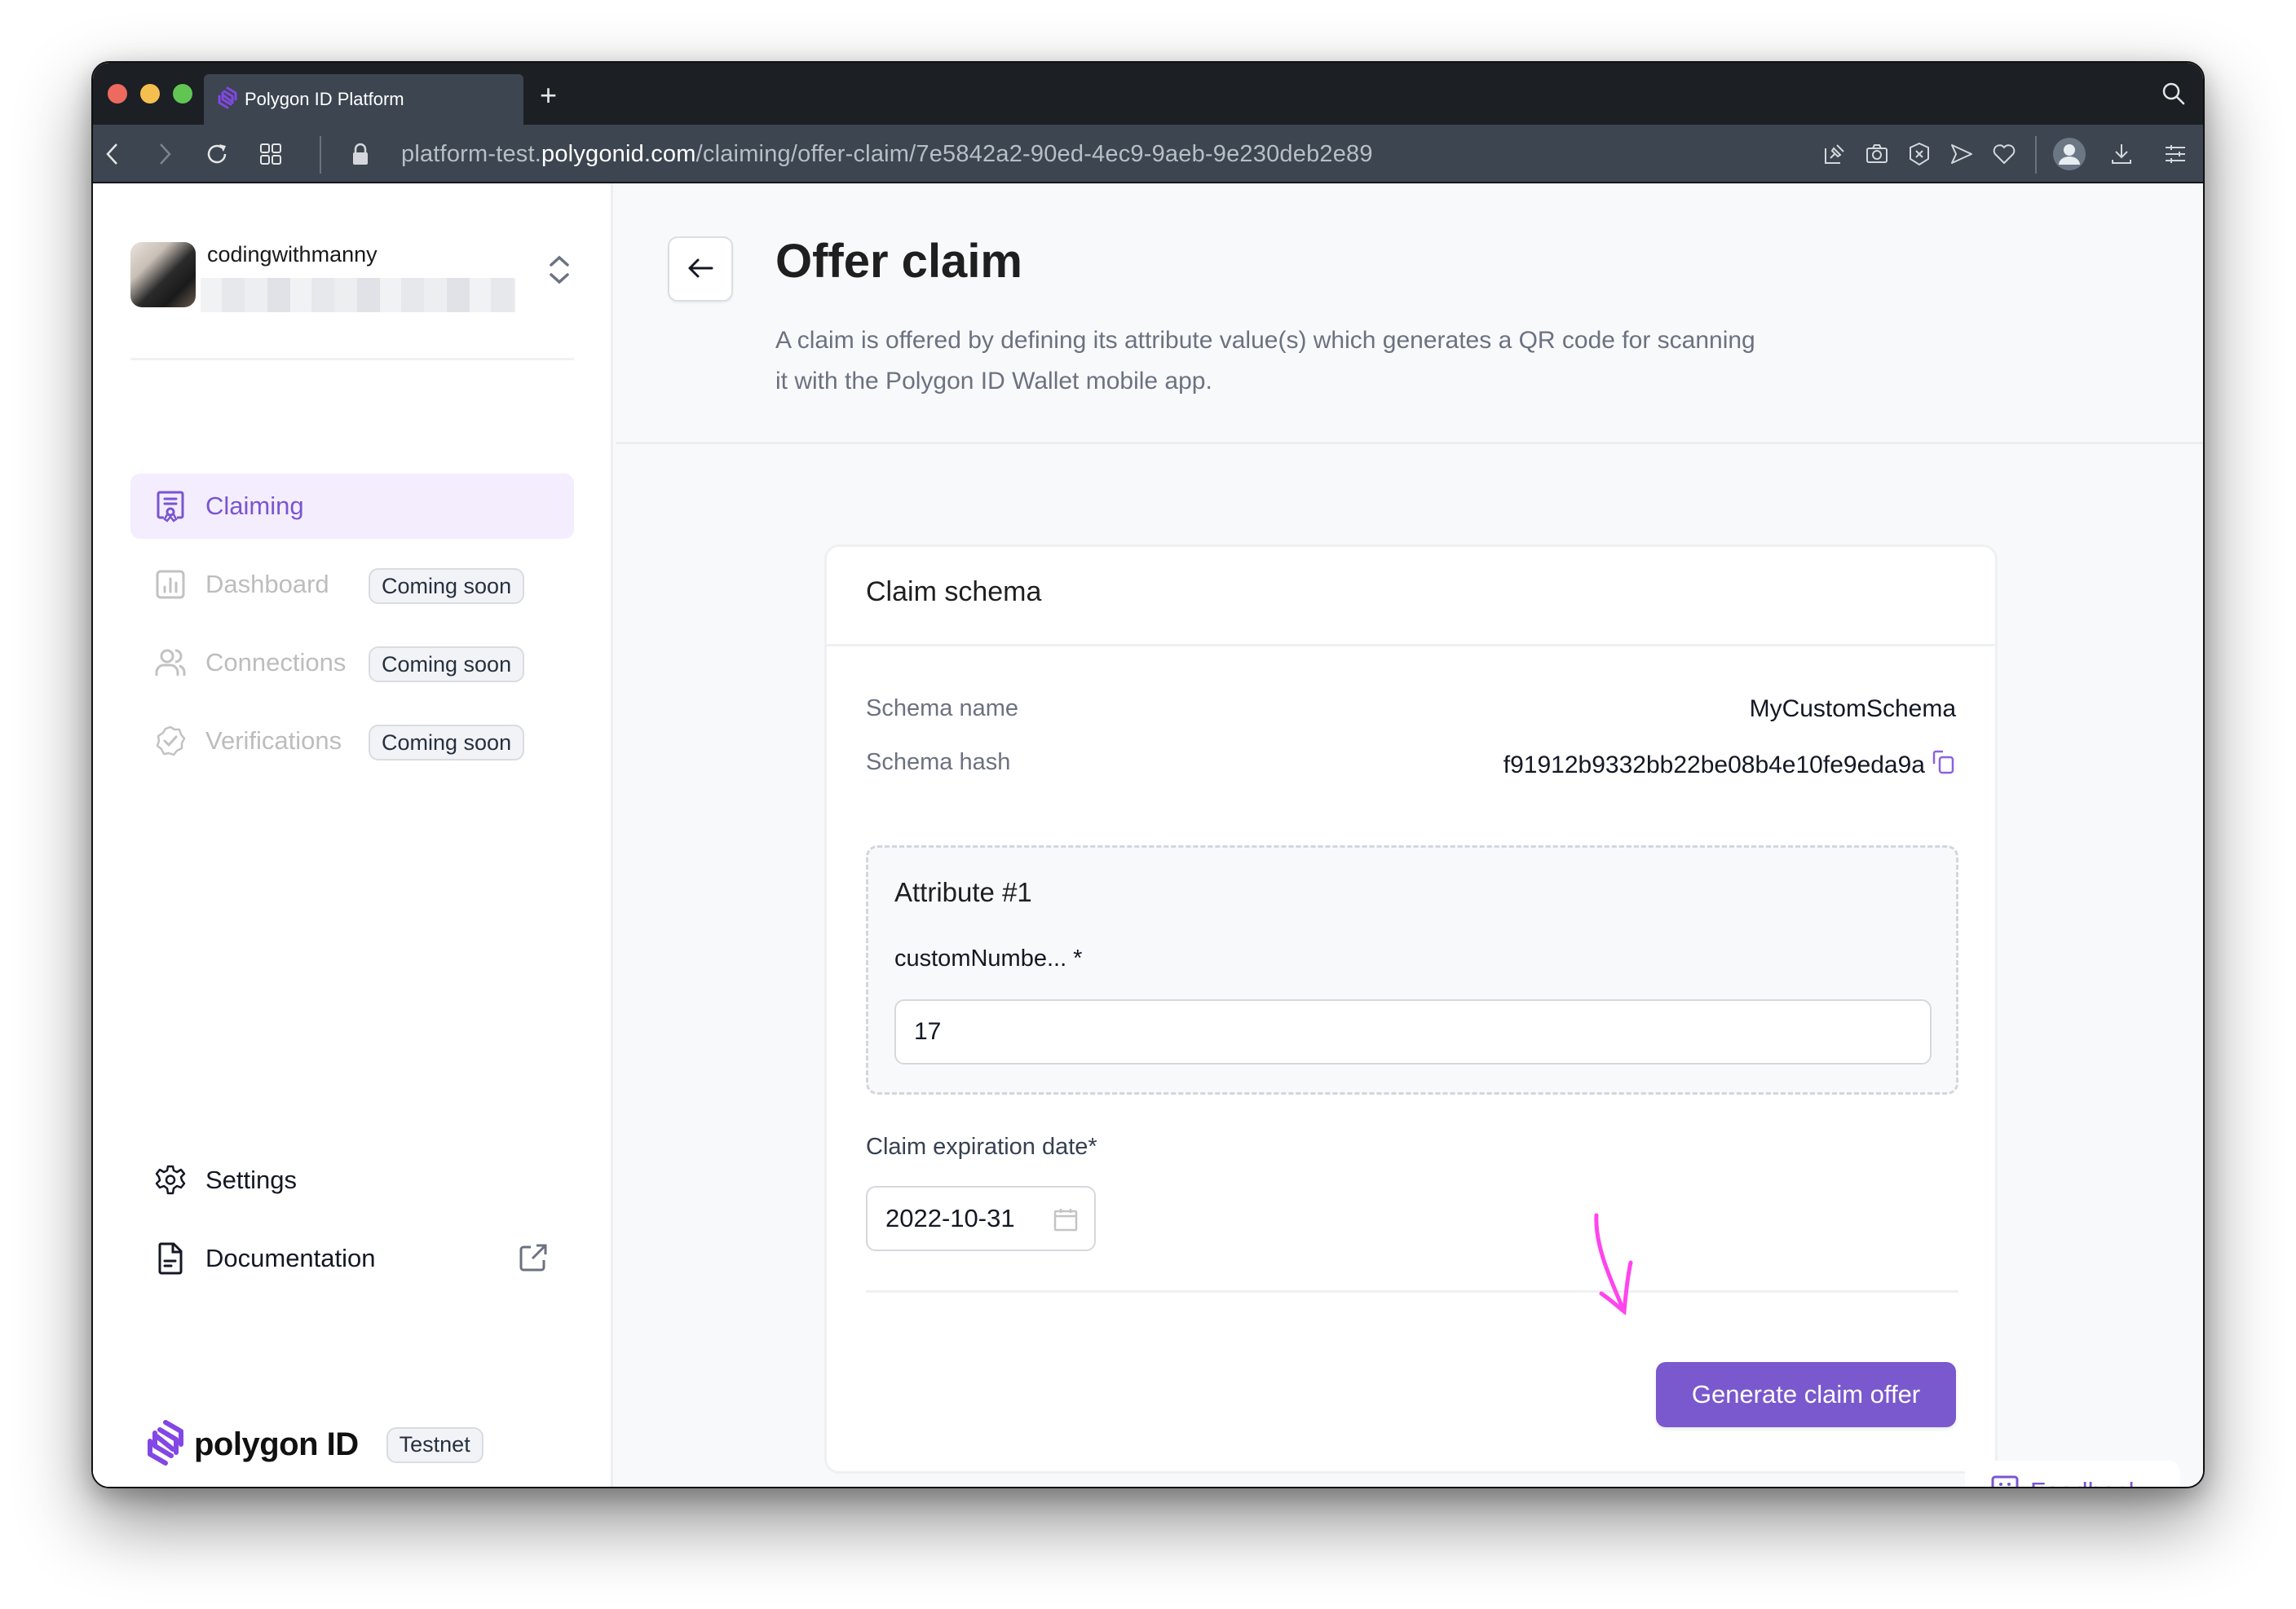 This screenshot has height=1609, width=2296. I want to click on tab-title: Polygon ID Platform, so click(324, 99).